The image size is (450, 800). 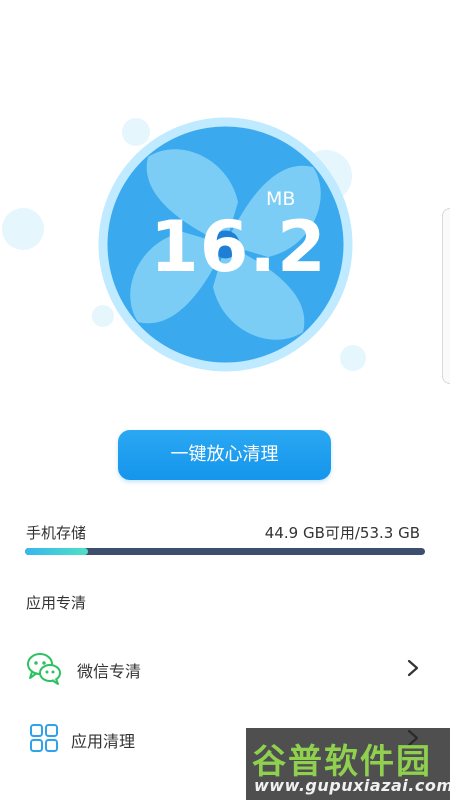 I want to click on list-item-label: 应用清理, so click(x=103, y=741).